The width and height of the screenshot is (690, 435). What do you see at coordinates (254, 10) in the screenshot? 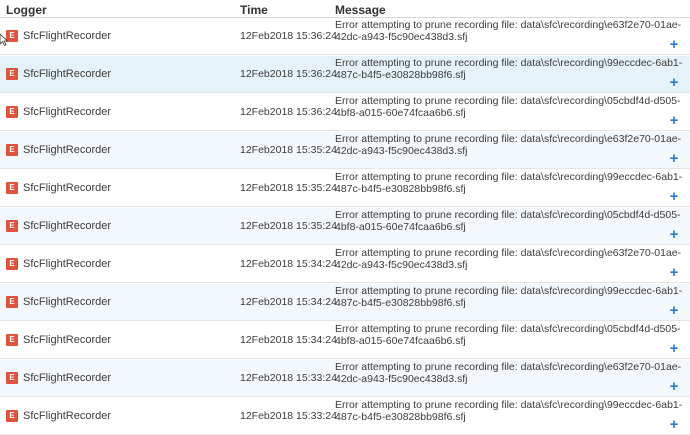
I see `column-header-time: Time` at bounding box center [254, 10].